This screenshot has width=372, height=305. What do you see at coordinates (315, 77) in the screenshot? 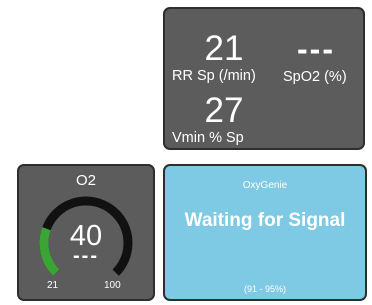
I see `spo2-label: SpO2 (%)` at bounding box center [315, 77].